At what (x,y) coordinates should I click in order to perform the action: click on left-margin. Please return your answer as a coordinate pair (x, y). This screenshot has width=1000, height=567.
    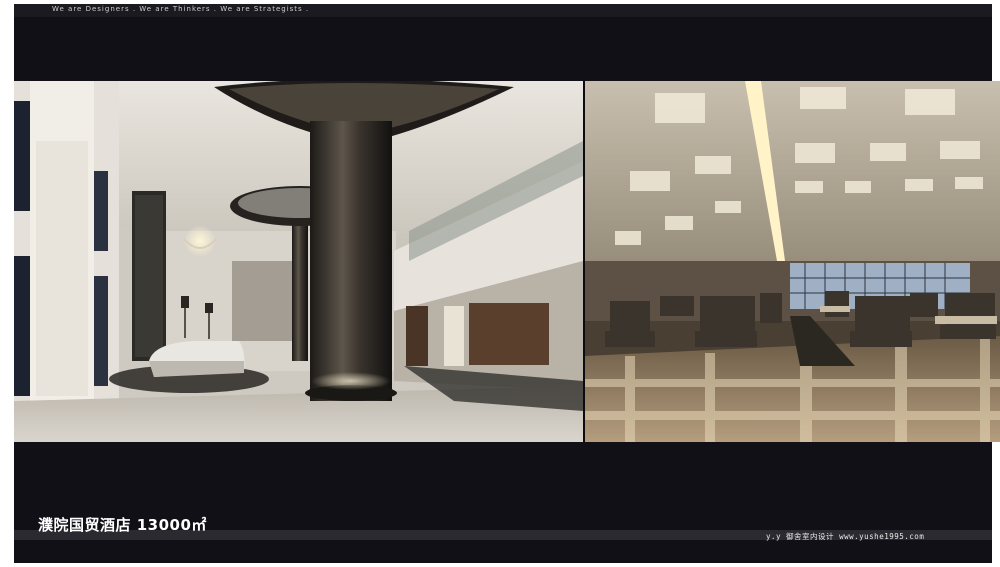
    Looking at the image, I should click on (7, 283).